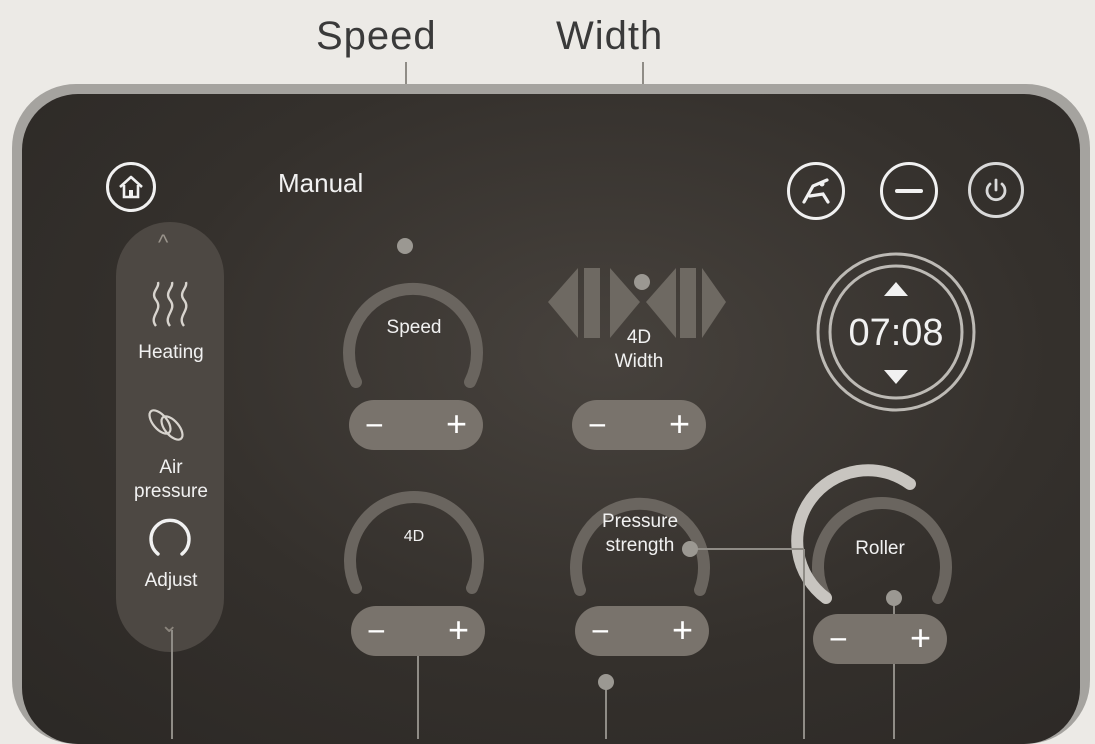 This screenshot has width=1095, height=744. What do you see at coordinates (896, 377) in the screenshot?
I see `timer-down-button` at bounding box center [896, 377].